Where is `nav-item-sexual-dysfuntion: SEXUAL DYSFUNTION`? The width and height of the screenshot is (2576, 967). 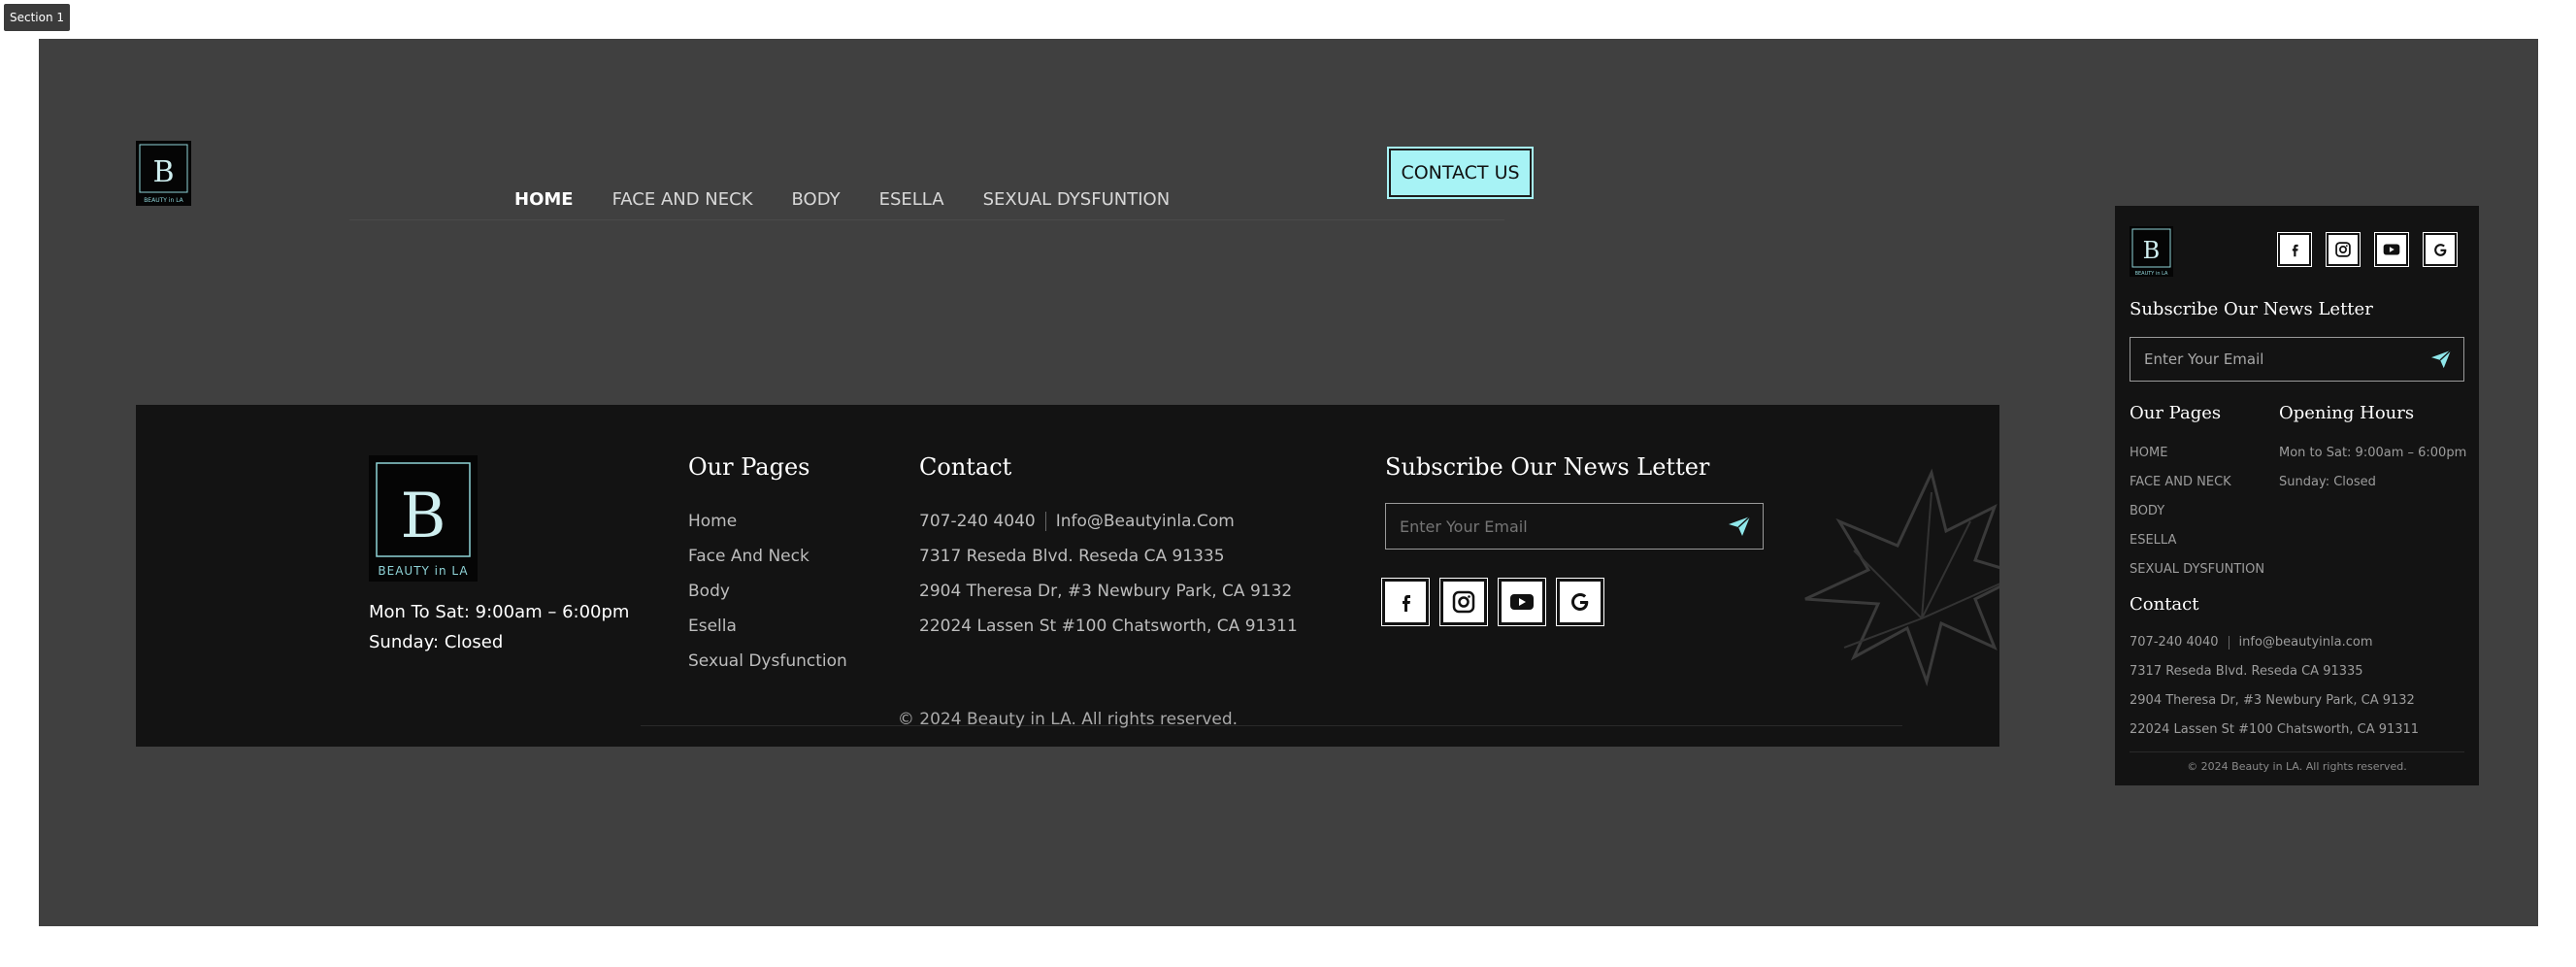 nav-item-sexual-dysfuntion: SEXUAL DYSFUNTION is located at coordinates (1077, 199).